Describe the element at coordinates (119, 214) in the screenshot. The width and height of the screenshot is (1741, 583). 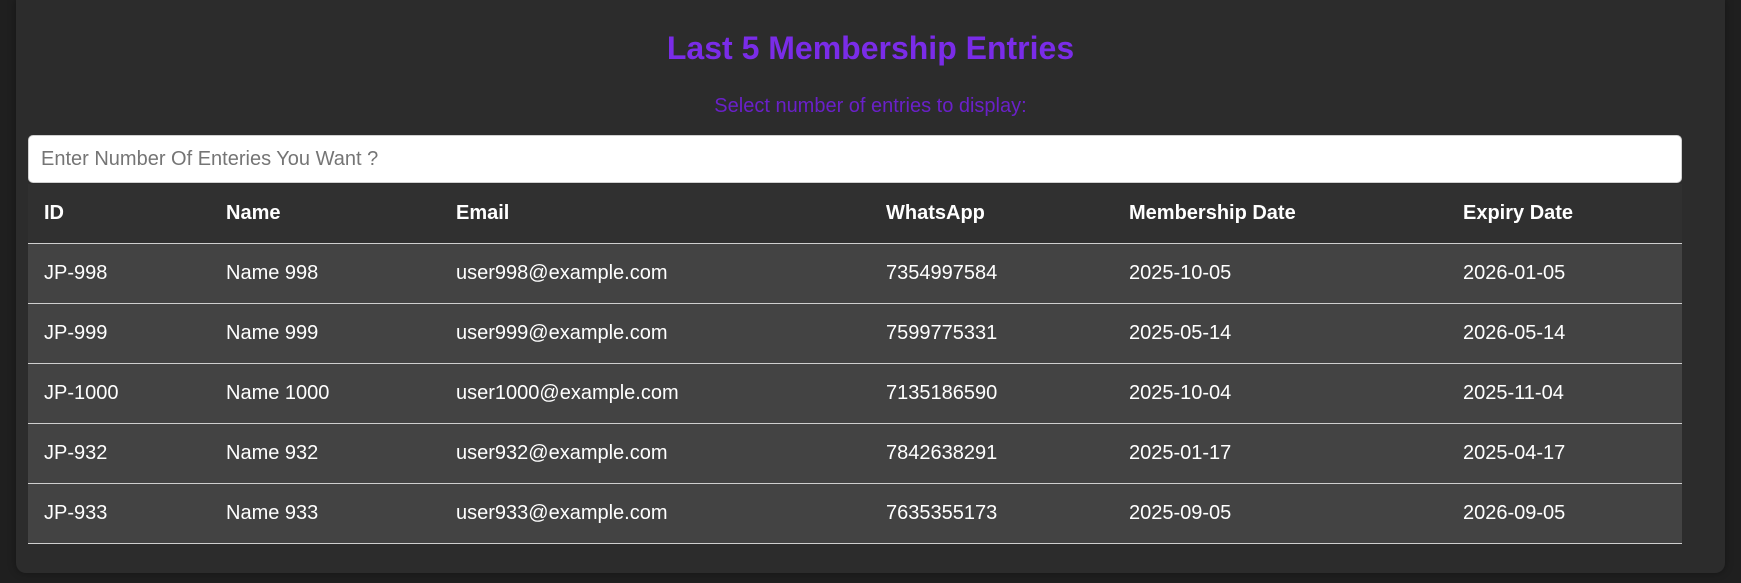
I see `column-header-id: ID` at that location.